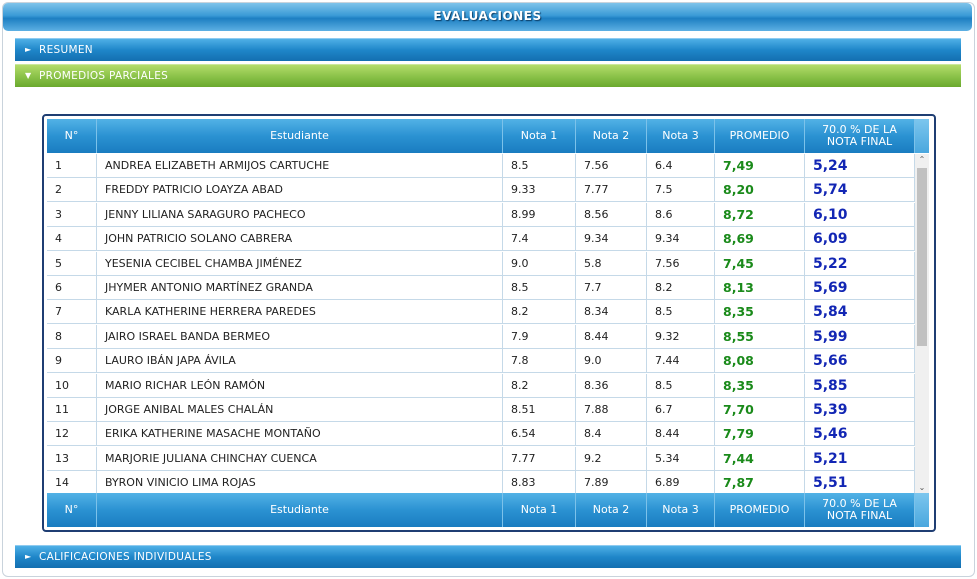 The image size is (977, 579). What do you see at coordinates (539, 239) in the screenshot?
I see `cell-nota-1: 7.4` at bounding box center [539, 239].